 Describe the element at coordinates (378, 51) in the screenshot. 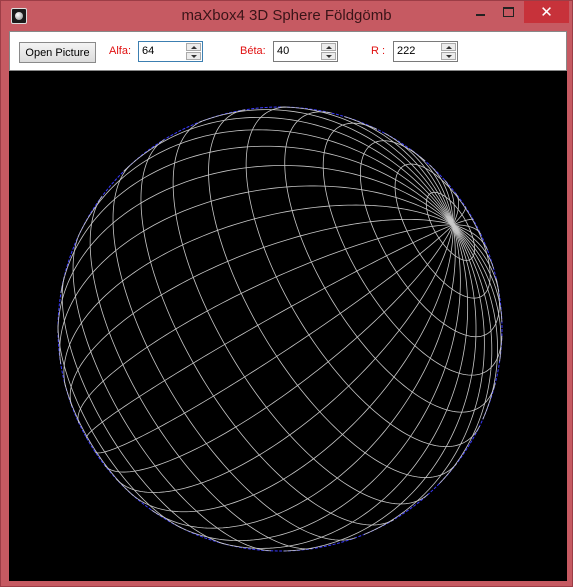

I see `r-label: R :` at that location.